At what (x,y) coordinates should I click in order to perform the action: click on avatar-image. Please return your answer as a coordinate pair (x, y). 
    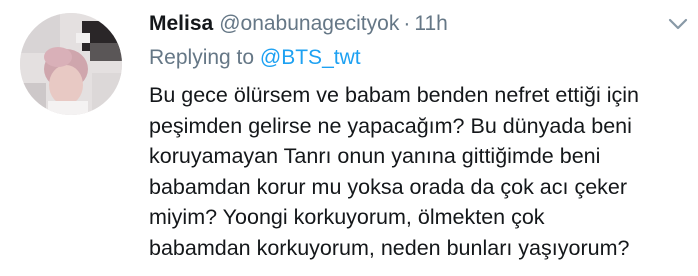
    Looking at the image, I should click on (71, 64).